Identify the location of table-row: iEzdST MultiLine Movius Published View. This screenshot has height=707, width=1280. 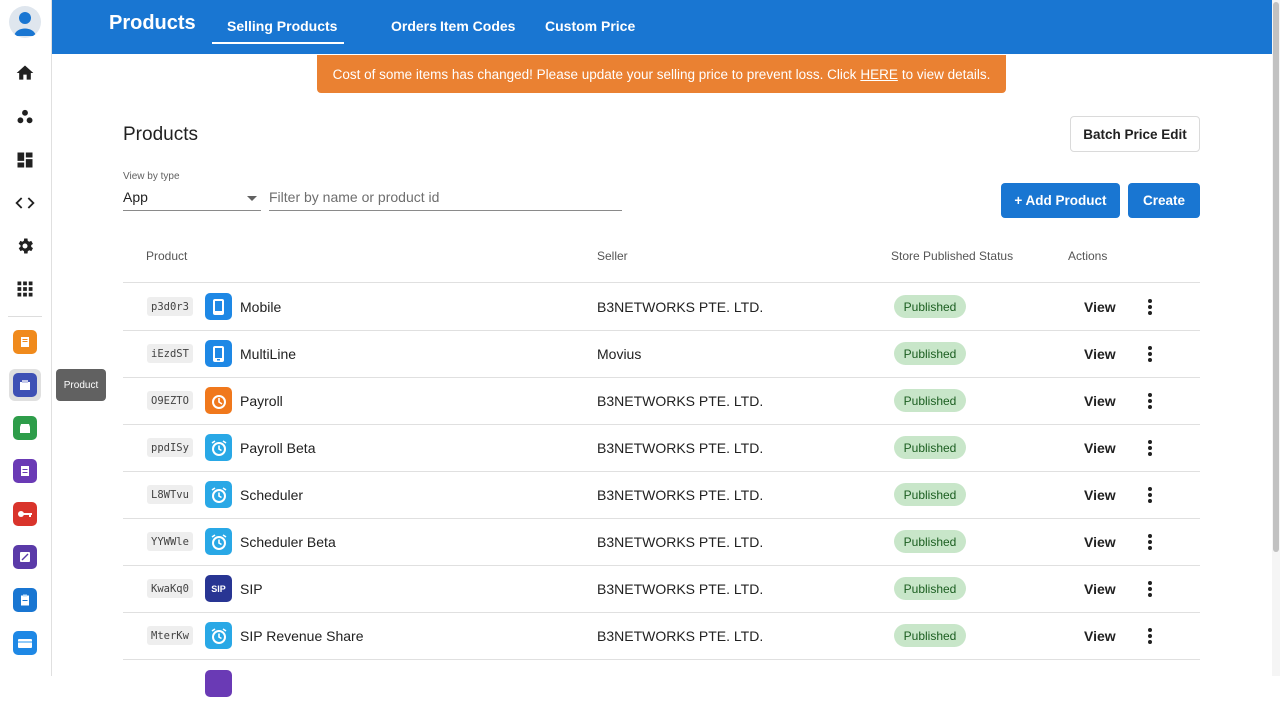
(661, 353).